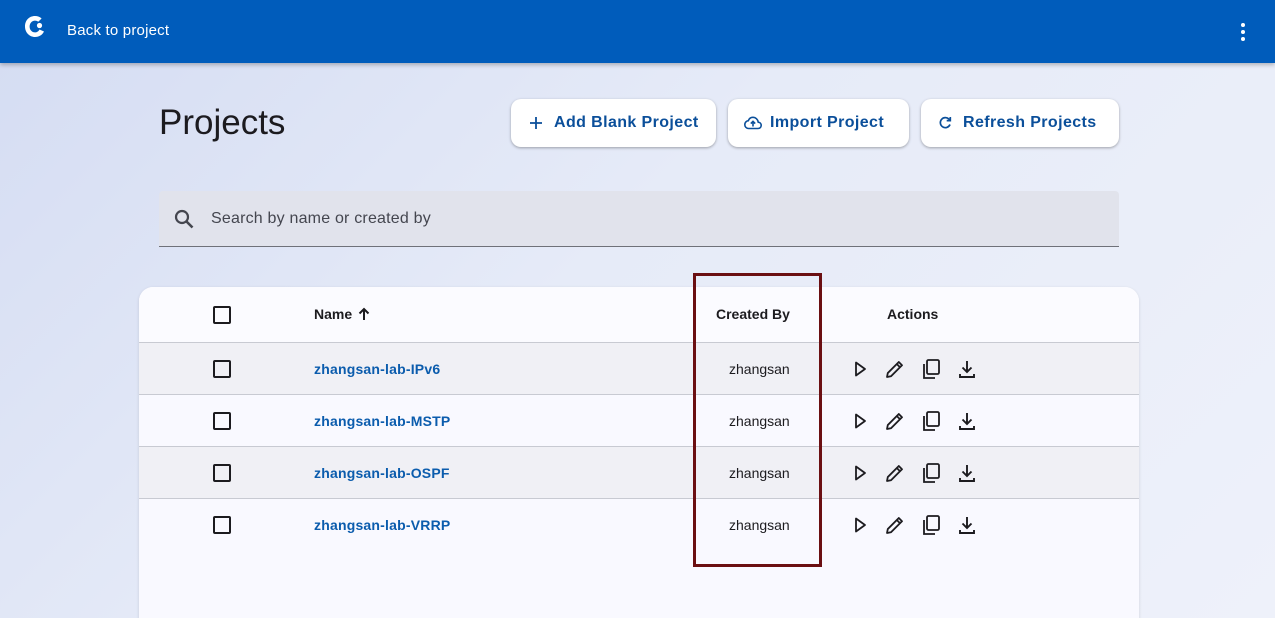 Image resolution: width=1275 pixels, height=618 pixels. What do you see at coordinates (1030, 122) in the screenshot?
I see `refresh-projects-label: Refresh Projects` at bounding box center [1030, 122].